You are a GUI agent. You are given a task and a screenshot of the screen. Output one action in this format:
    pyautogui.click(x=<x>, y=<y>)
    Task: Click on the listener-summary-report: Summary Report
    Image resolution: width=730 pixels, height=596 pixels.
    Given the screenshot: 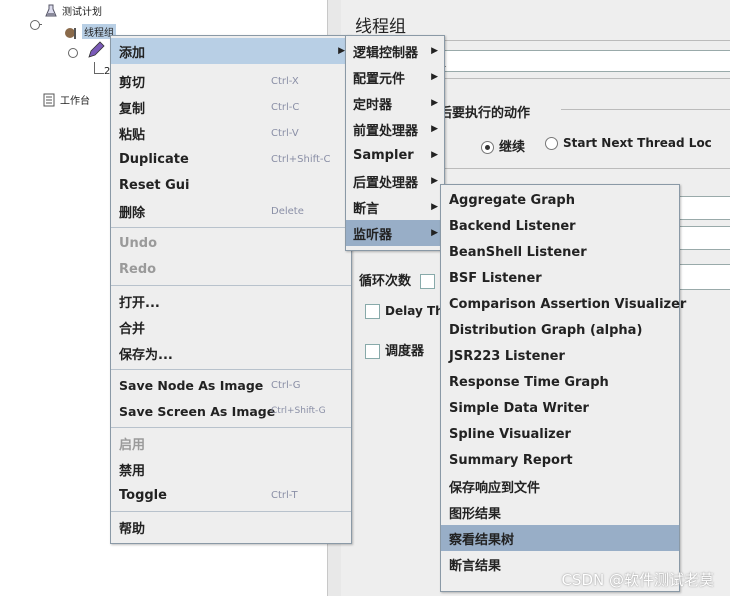 What is the action you would take?
    pyautogui.click(x=560, y=460)
    